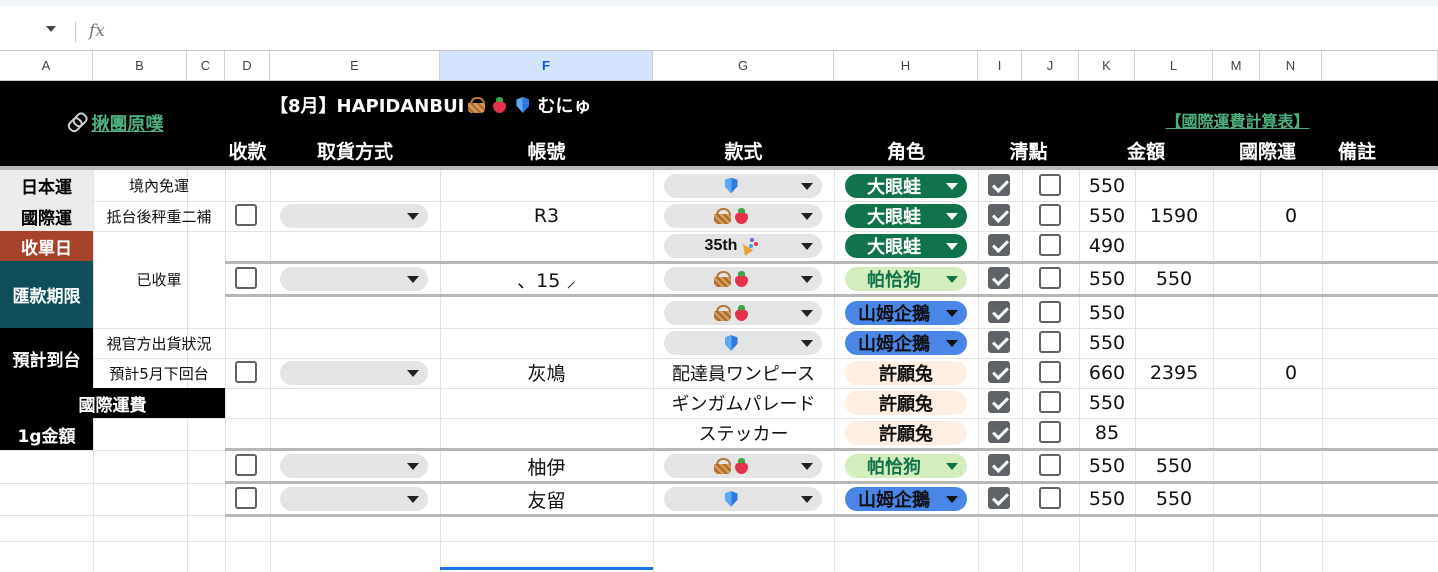 This screenshot has width=1438, height=572. I want to click on intl-ship-value: 抵台後秤重二補, so click(159, 216).